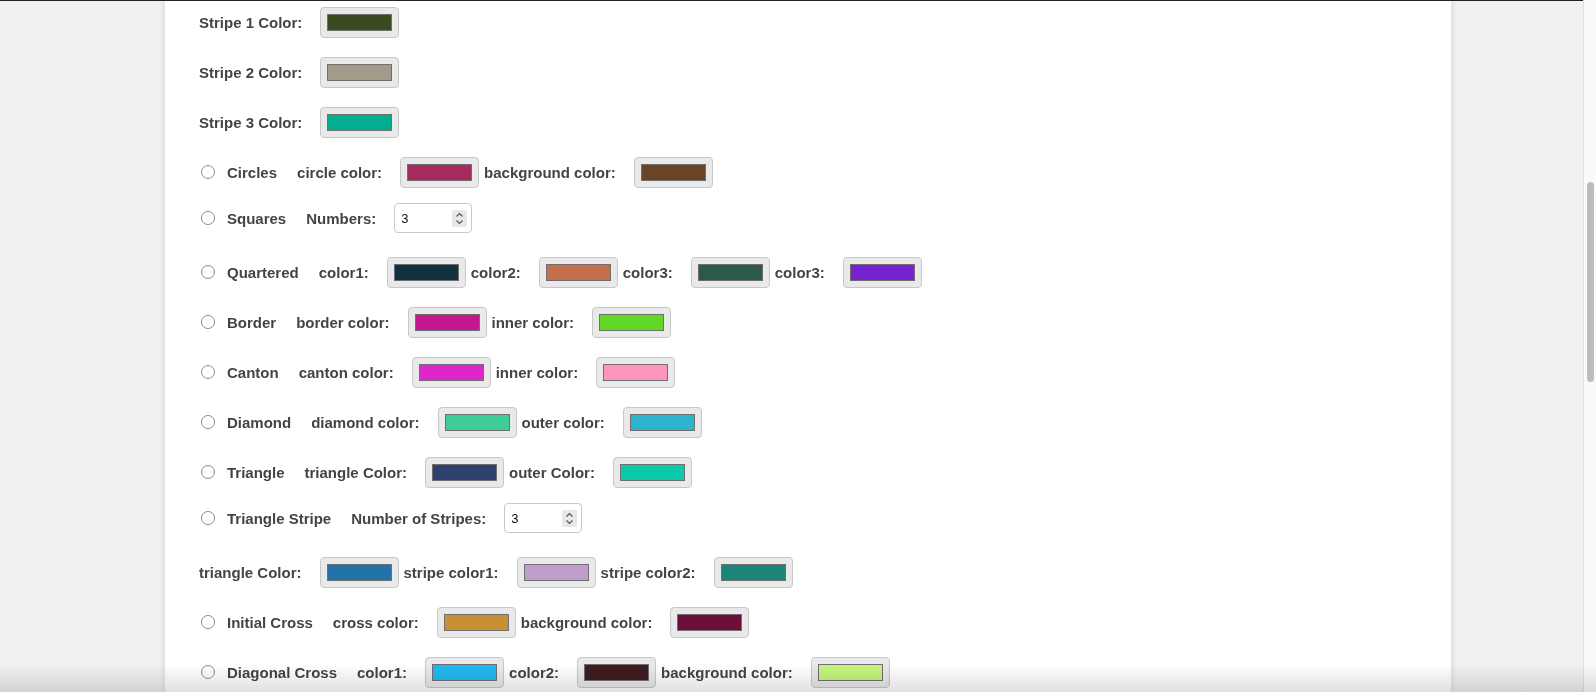  What do you see at coordinates (341, 218) in the screenshot?
I see `field-label: Numbers:` at bounding box center [341, 218].